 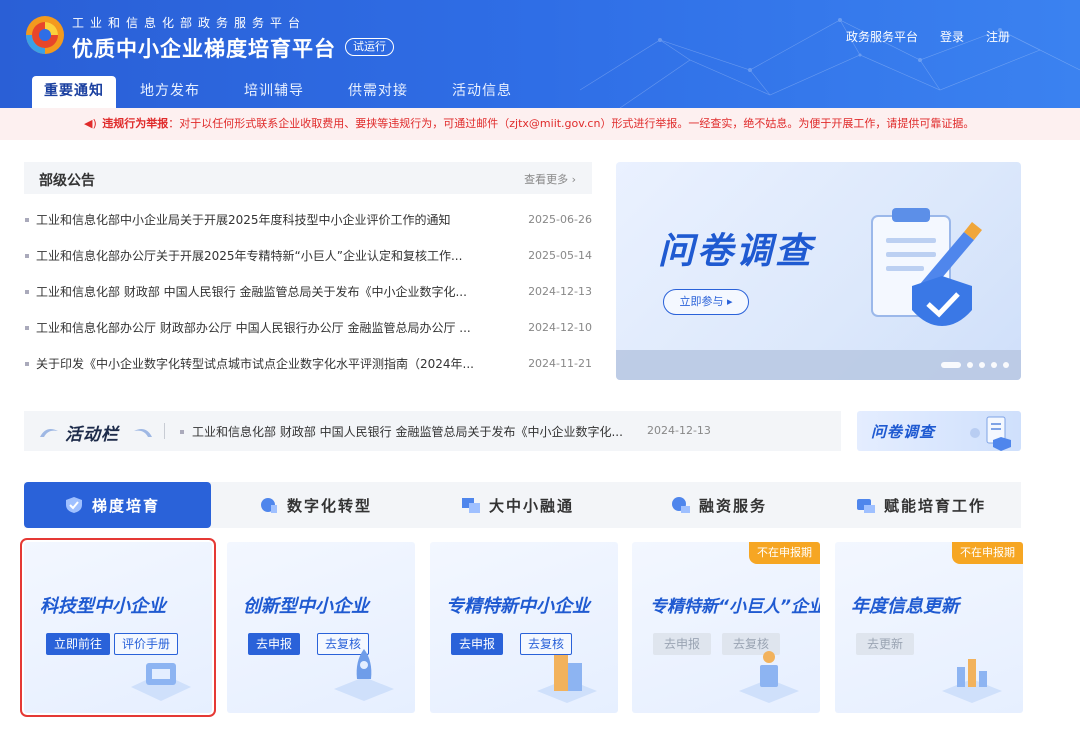 What do you see at coordinates (882, 36) in the screenshot?
I see `gov-service-link: 政务服务平台` at bounding box center [882, 36].